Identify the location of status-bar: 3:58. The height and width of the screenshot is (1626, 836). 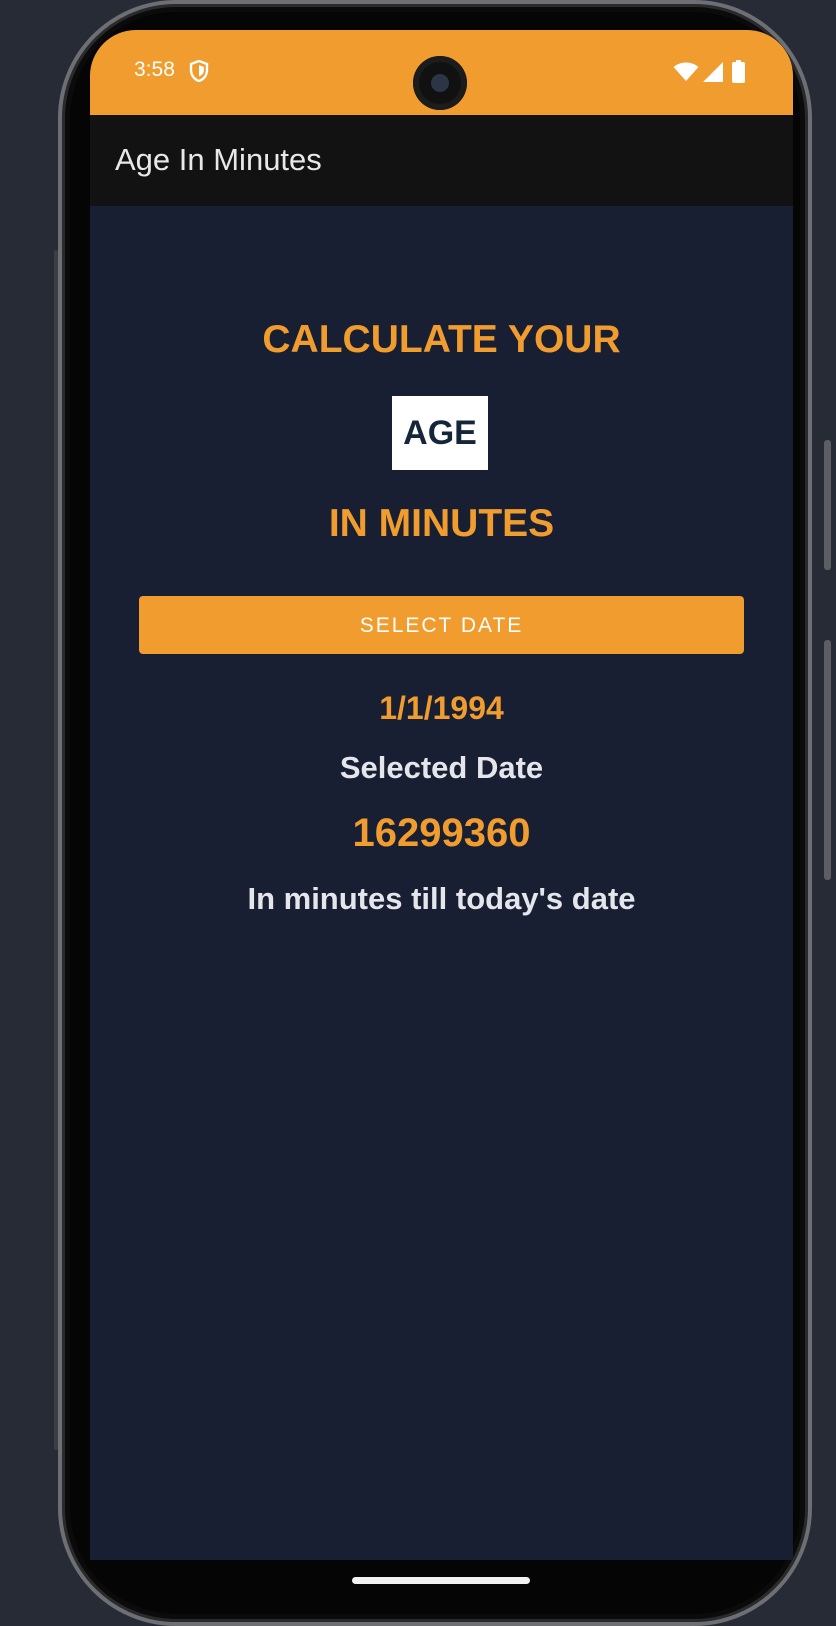
(441, 72).